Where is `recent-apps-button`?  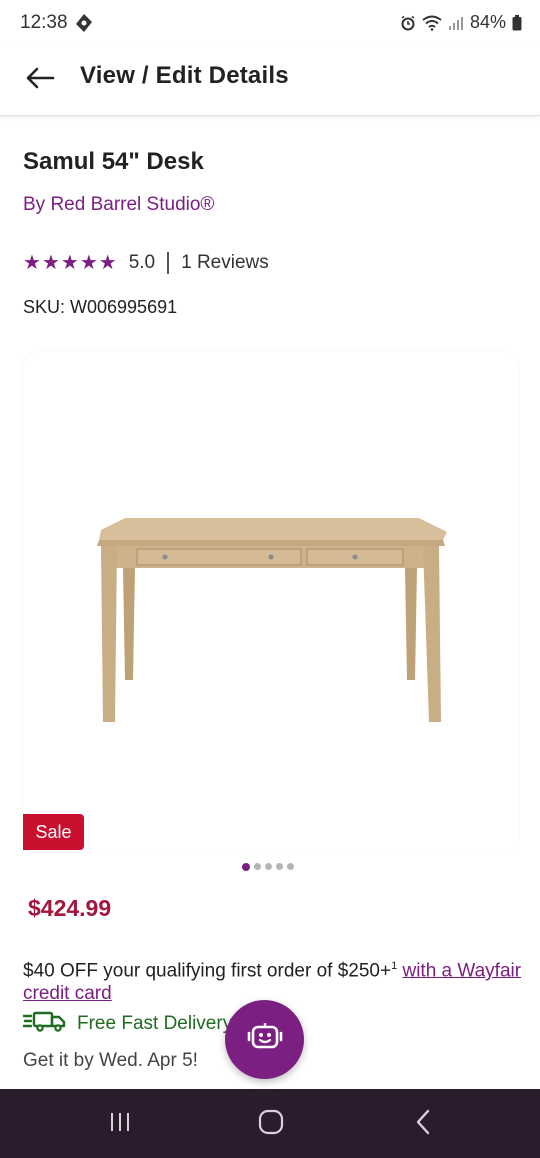 recent-apps-button is located at coordinates (120, 1124).